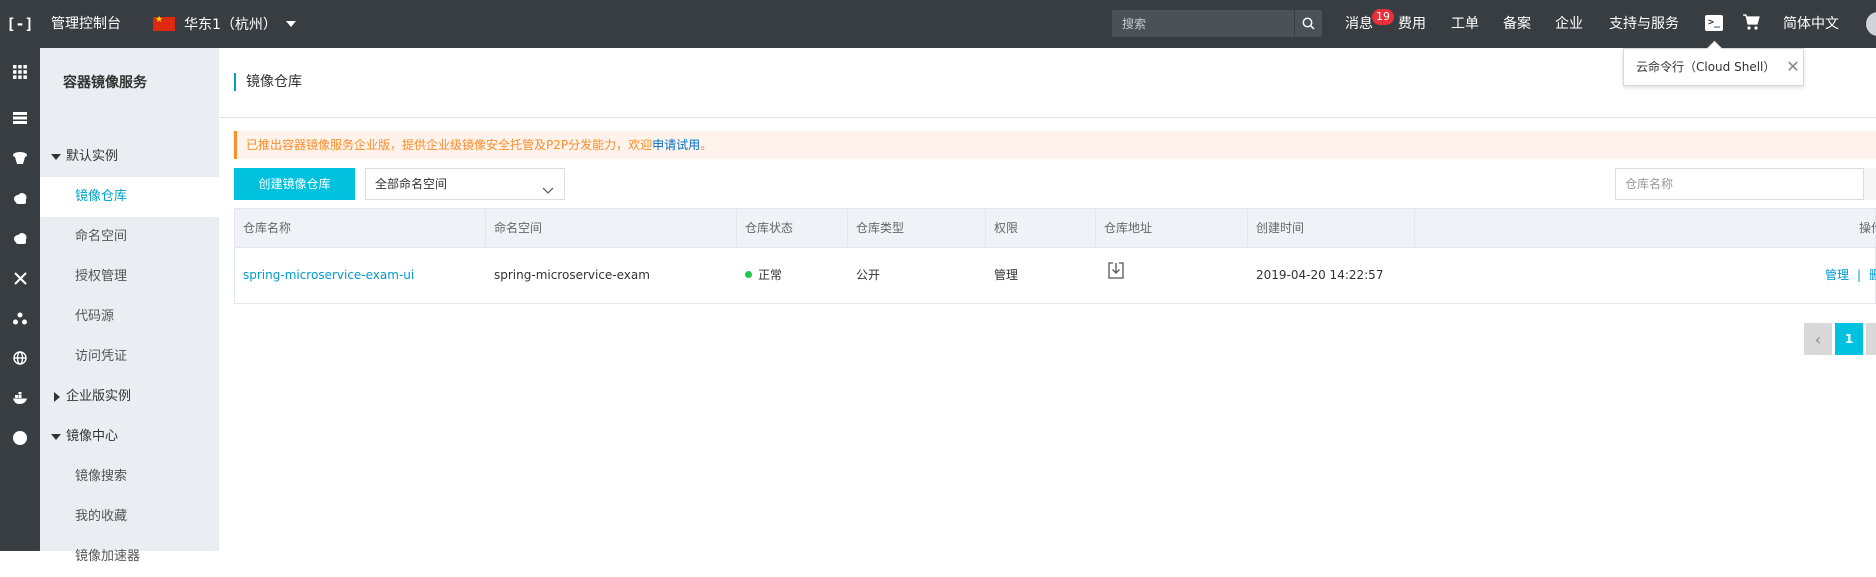 This screenshot has width=1876, height=577. Describe the element at coordinates (1837, 275) in the screenshot. I see `manage-link: 管理` at that location.